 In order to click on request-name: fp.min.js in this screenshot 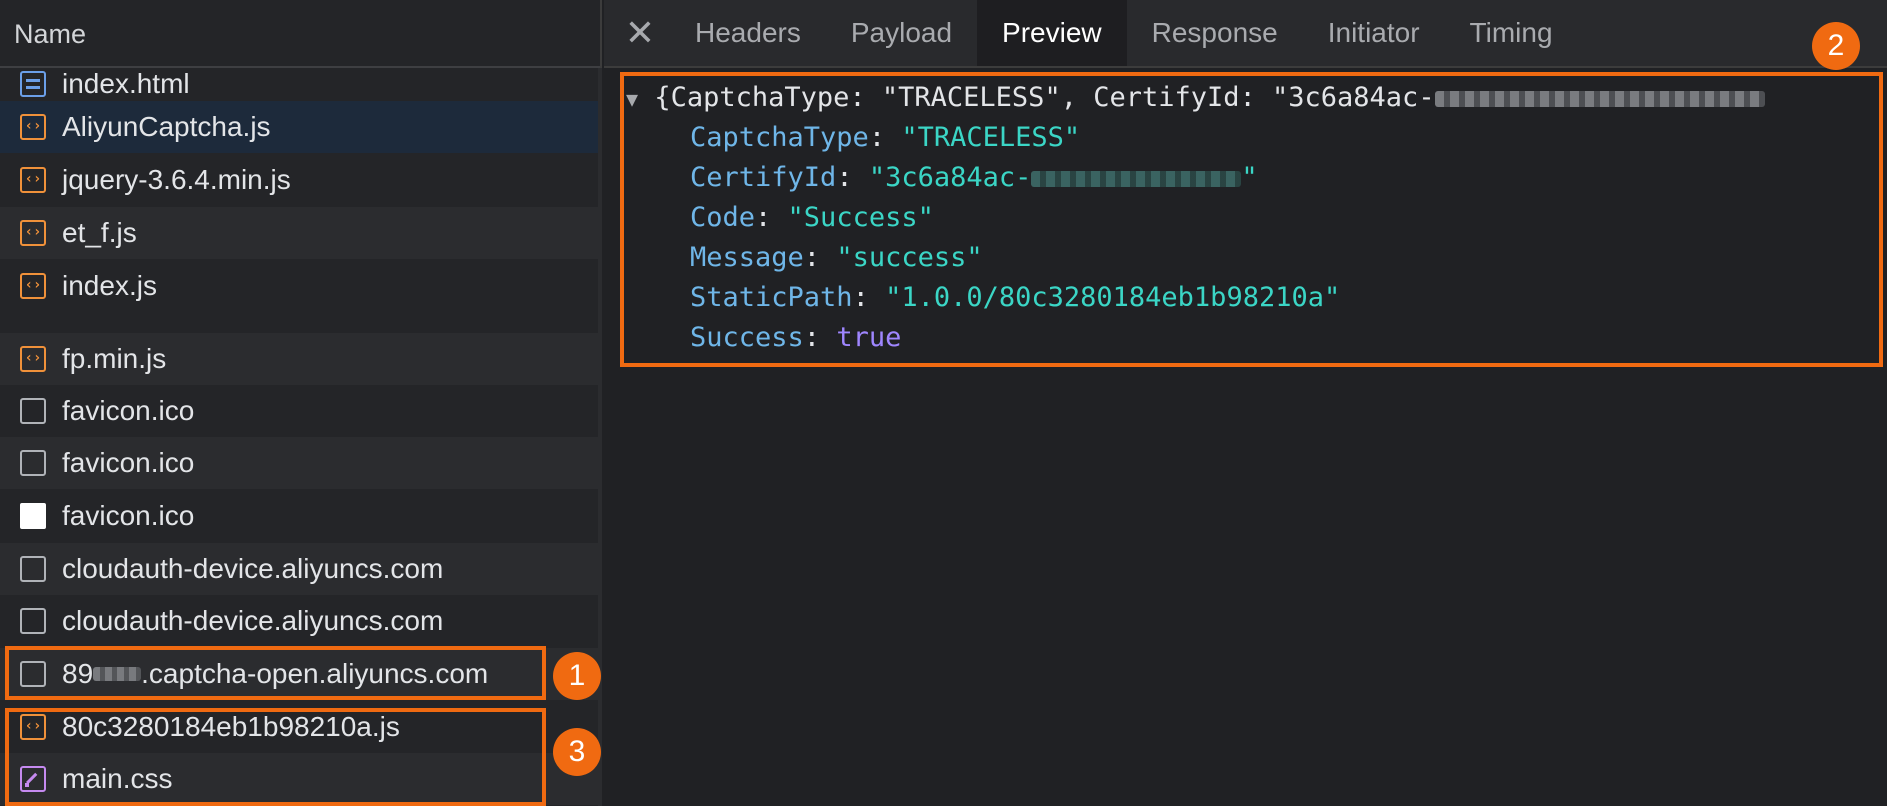, I will do `click(114, 358)`.